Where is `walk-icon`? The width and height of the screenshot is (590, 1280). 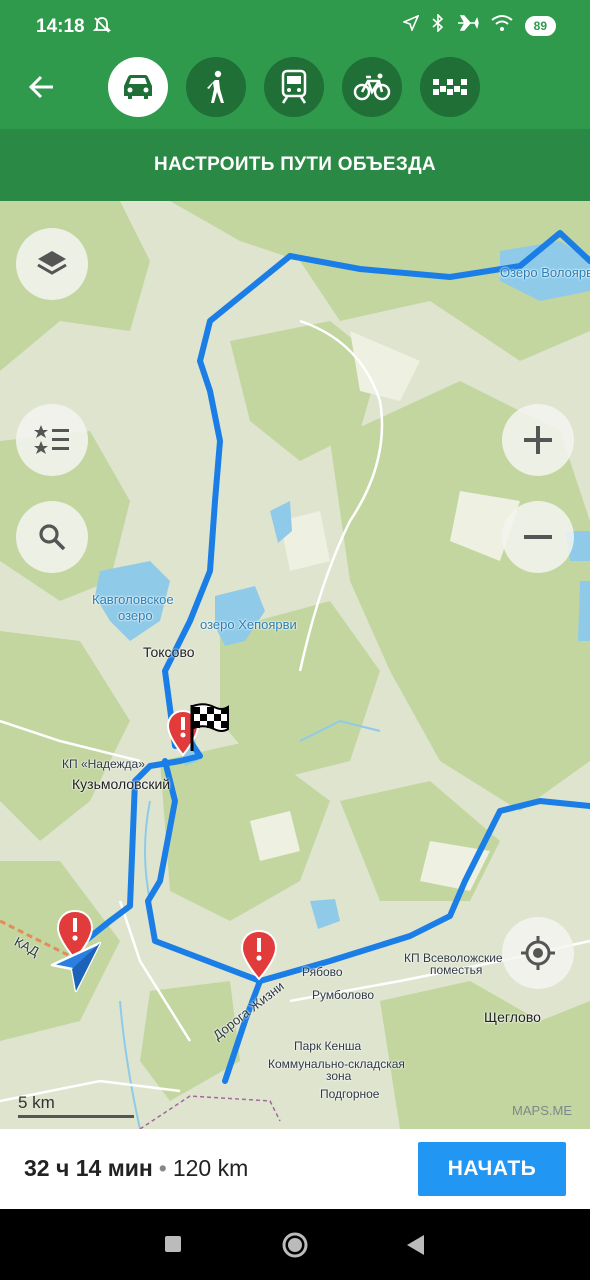 walk-icon is located at coordinates (215, 86).